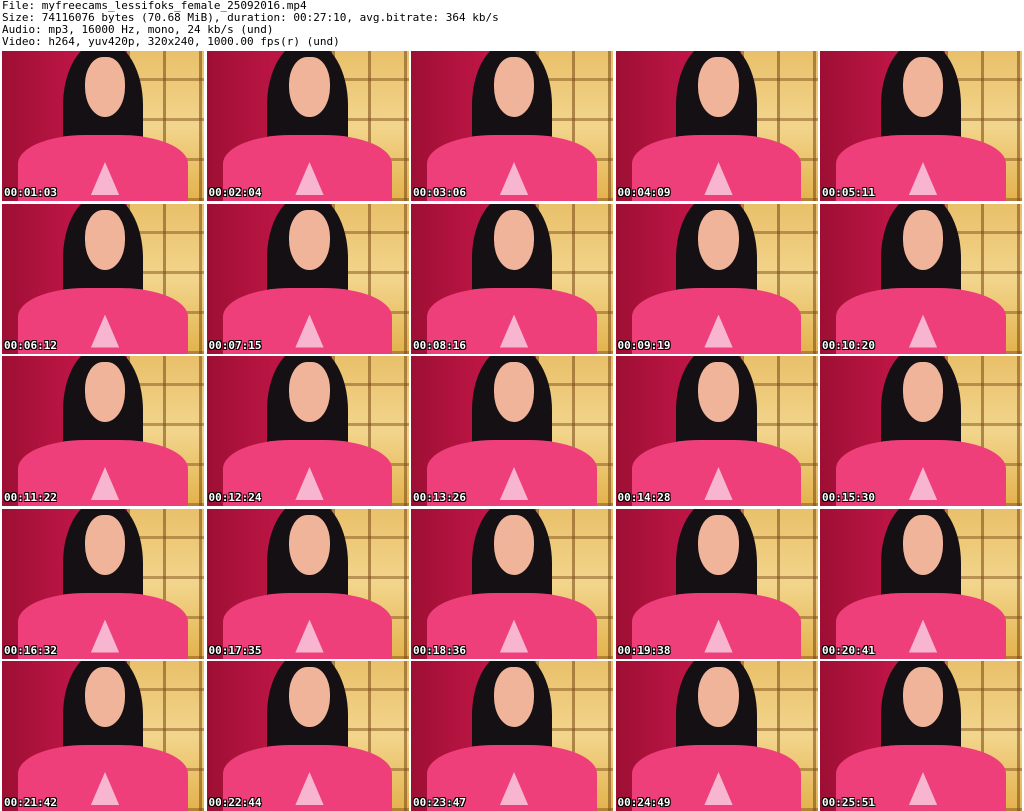 This screenshot has width=1024, height=811. I want to click on thumbnail-timestamp: 00:01:03, so click(30, 192).